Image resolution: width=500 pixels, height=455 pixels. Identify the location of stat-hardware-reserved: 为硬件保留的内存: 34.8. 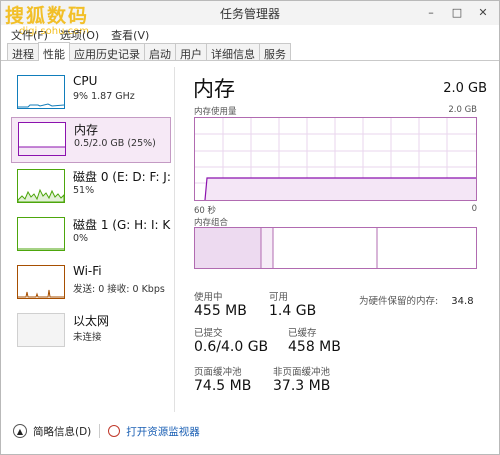
(416, 301).